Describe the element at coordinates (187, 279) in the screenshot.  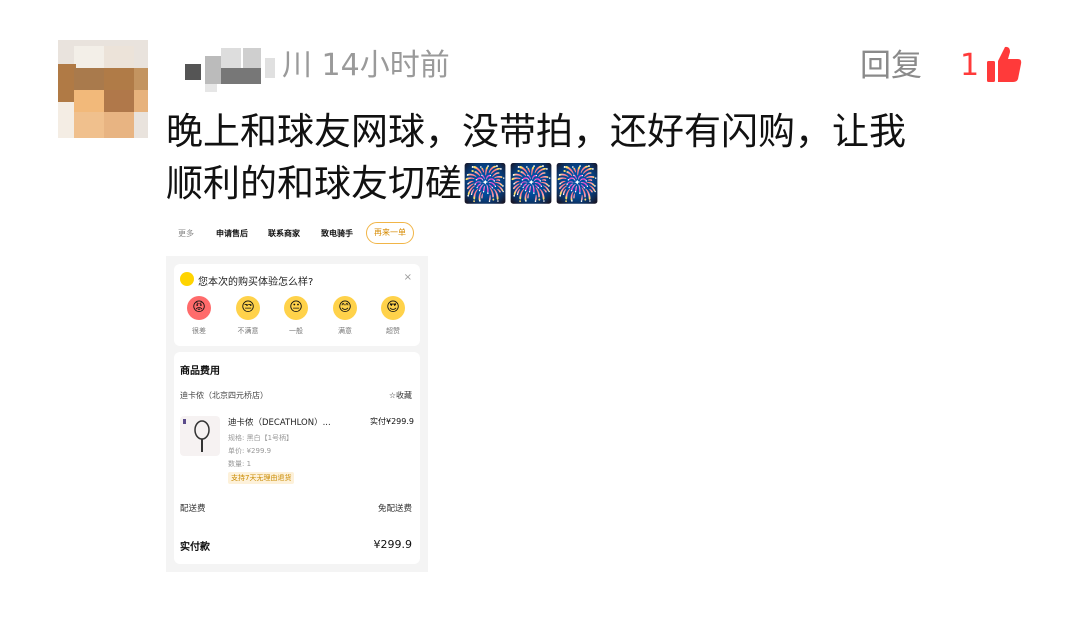
I see `mascot-icon` at that location.